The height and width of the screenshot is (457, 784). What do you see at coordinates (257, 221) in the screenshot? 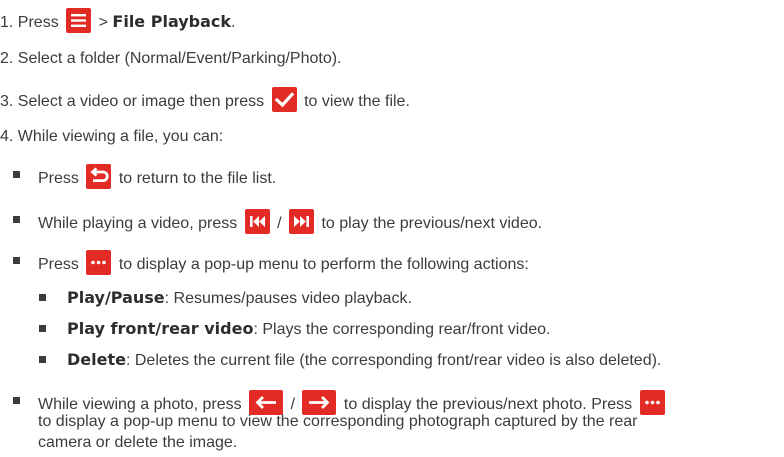
I see `skip-previous-icon` at bounding box center [257, 221].